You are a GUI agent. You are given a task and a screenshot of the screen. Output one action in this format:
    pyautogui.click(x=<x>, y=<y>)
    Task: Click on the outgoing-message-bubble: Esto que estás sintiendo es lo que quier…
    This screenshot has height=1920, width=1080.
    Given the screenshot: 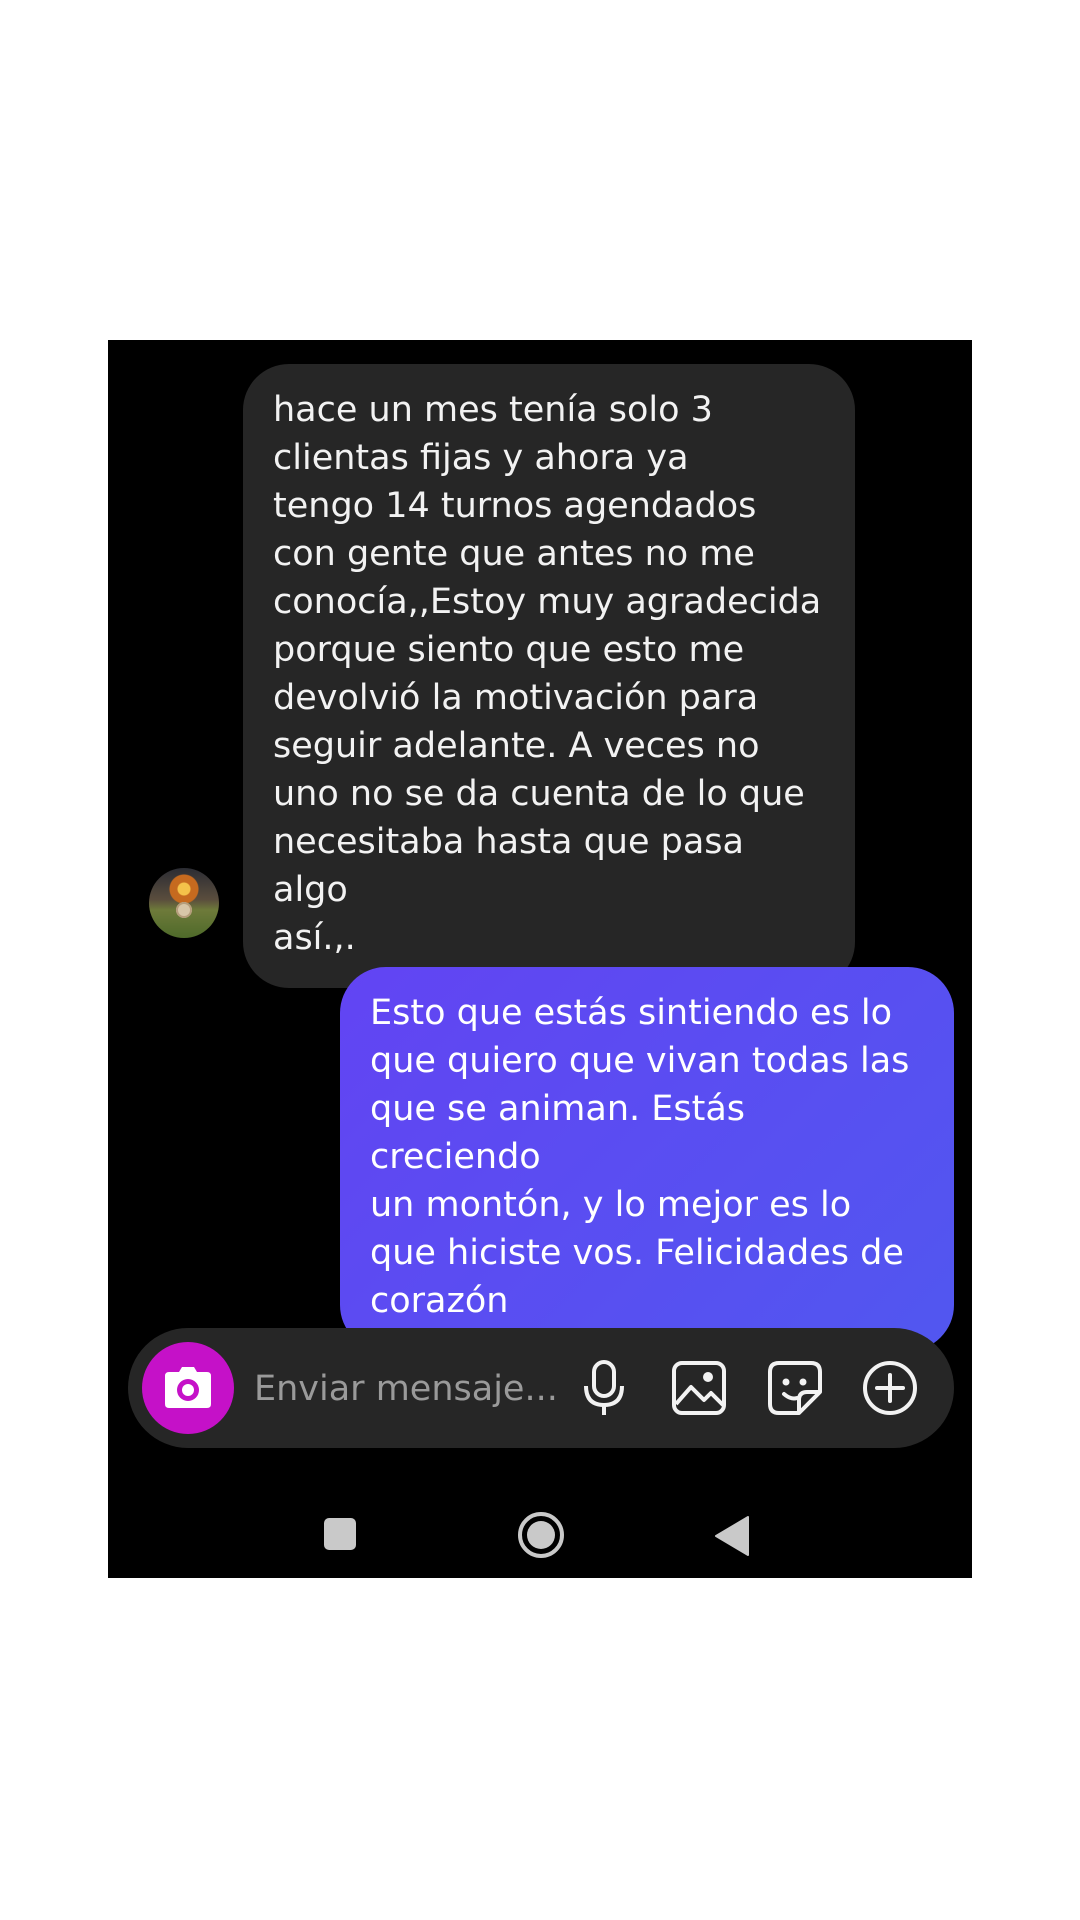 What is the action you would take?
    pyautogui.click(x=647, y=1159)
    